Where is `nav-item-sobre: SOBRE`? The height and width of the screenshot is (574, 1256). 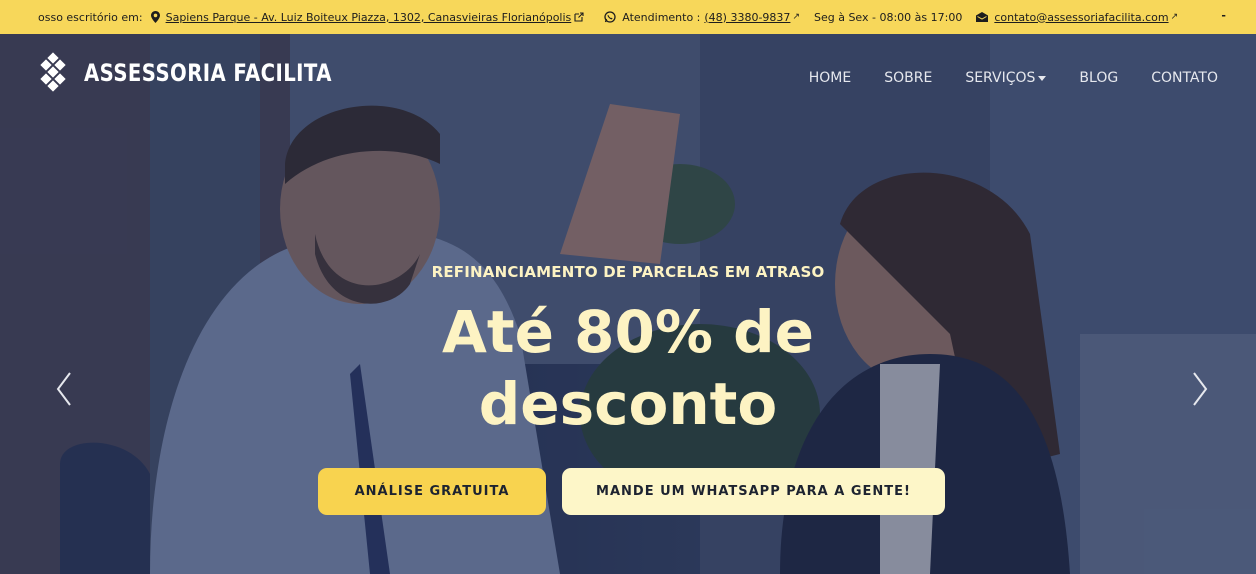
nav-item-sobre: SOBRE is located at coordinates (908, 78).